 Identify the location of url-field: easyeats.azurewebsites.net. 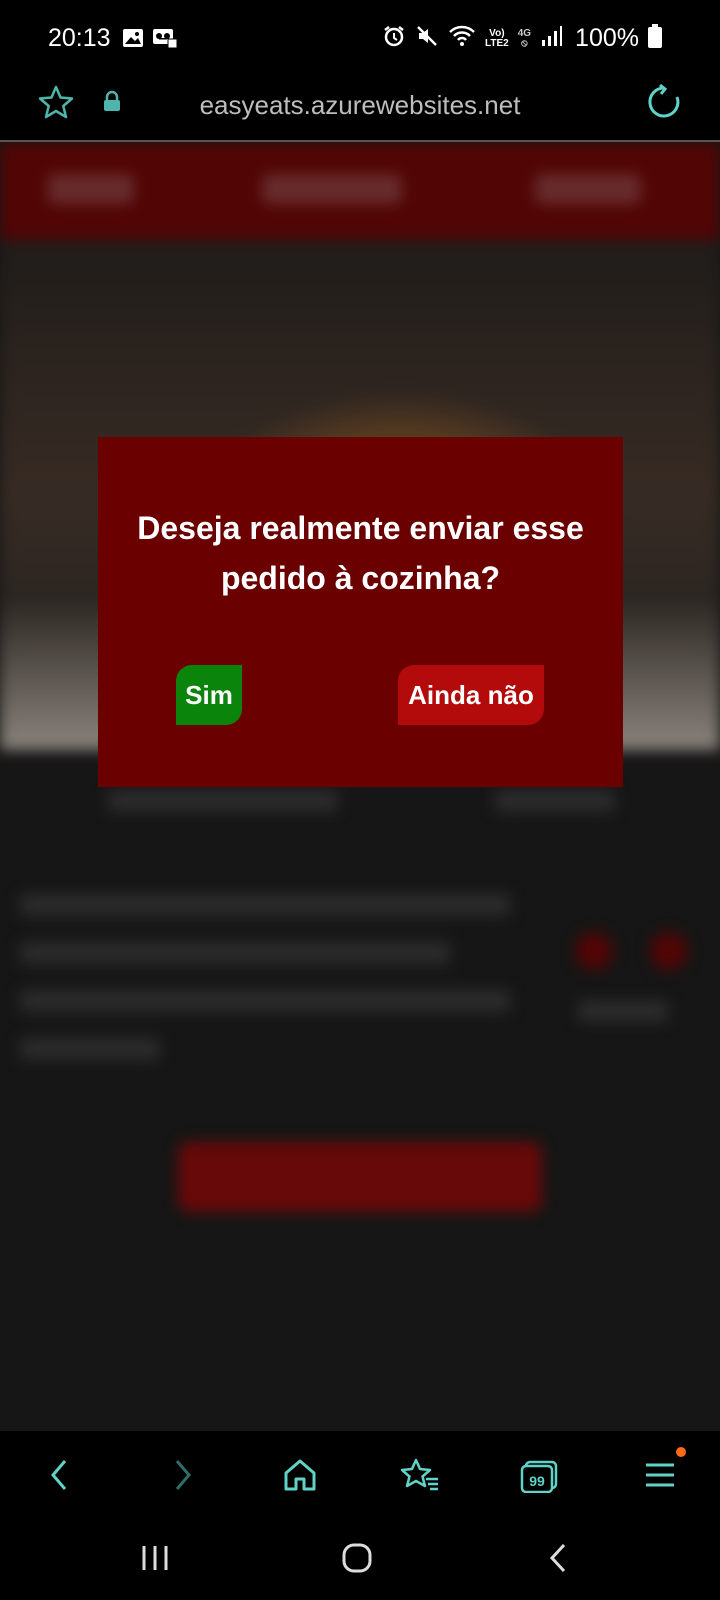
(360, 105).